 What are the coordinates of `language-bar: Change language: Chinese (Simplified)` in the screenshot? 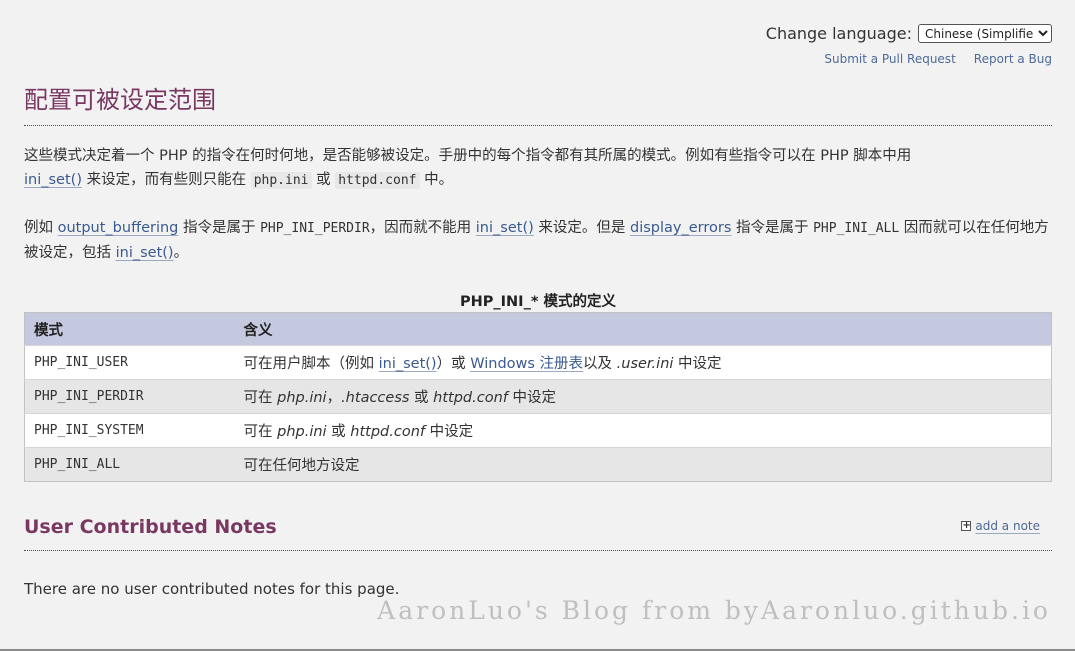 It's located at (909, 33).